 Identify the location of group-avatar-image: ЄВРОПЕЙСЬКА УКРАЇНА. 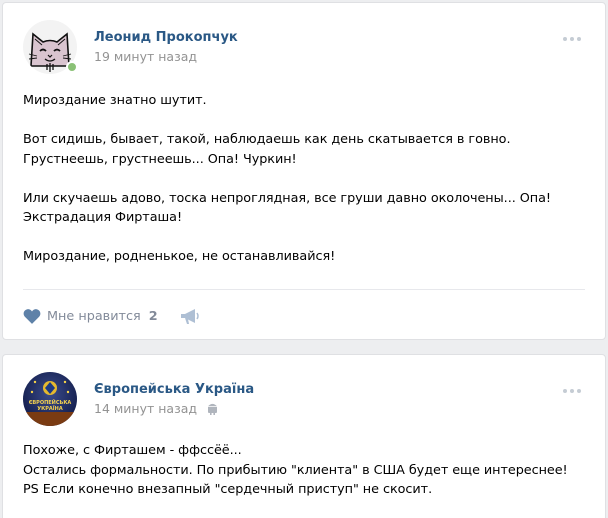
(50, 399).